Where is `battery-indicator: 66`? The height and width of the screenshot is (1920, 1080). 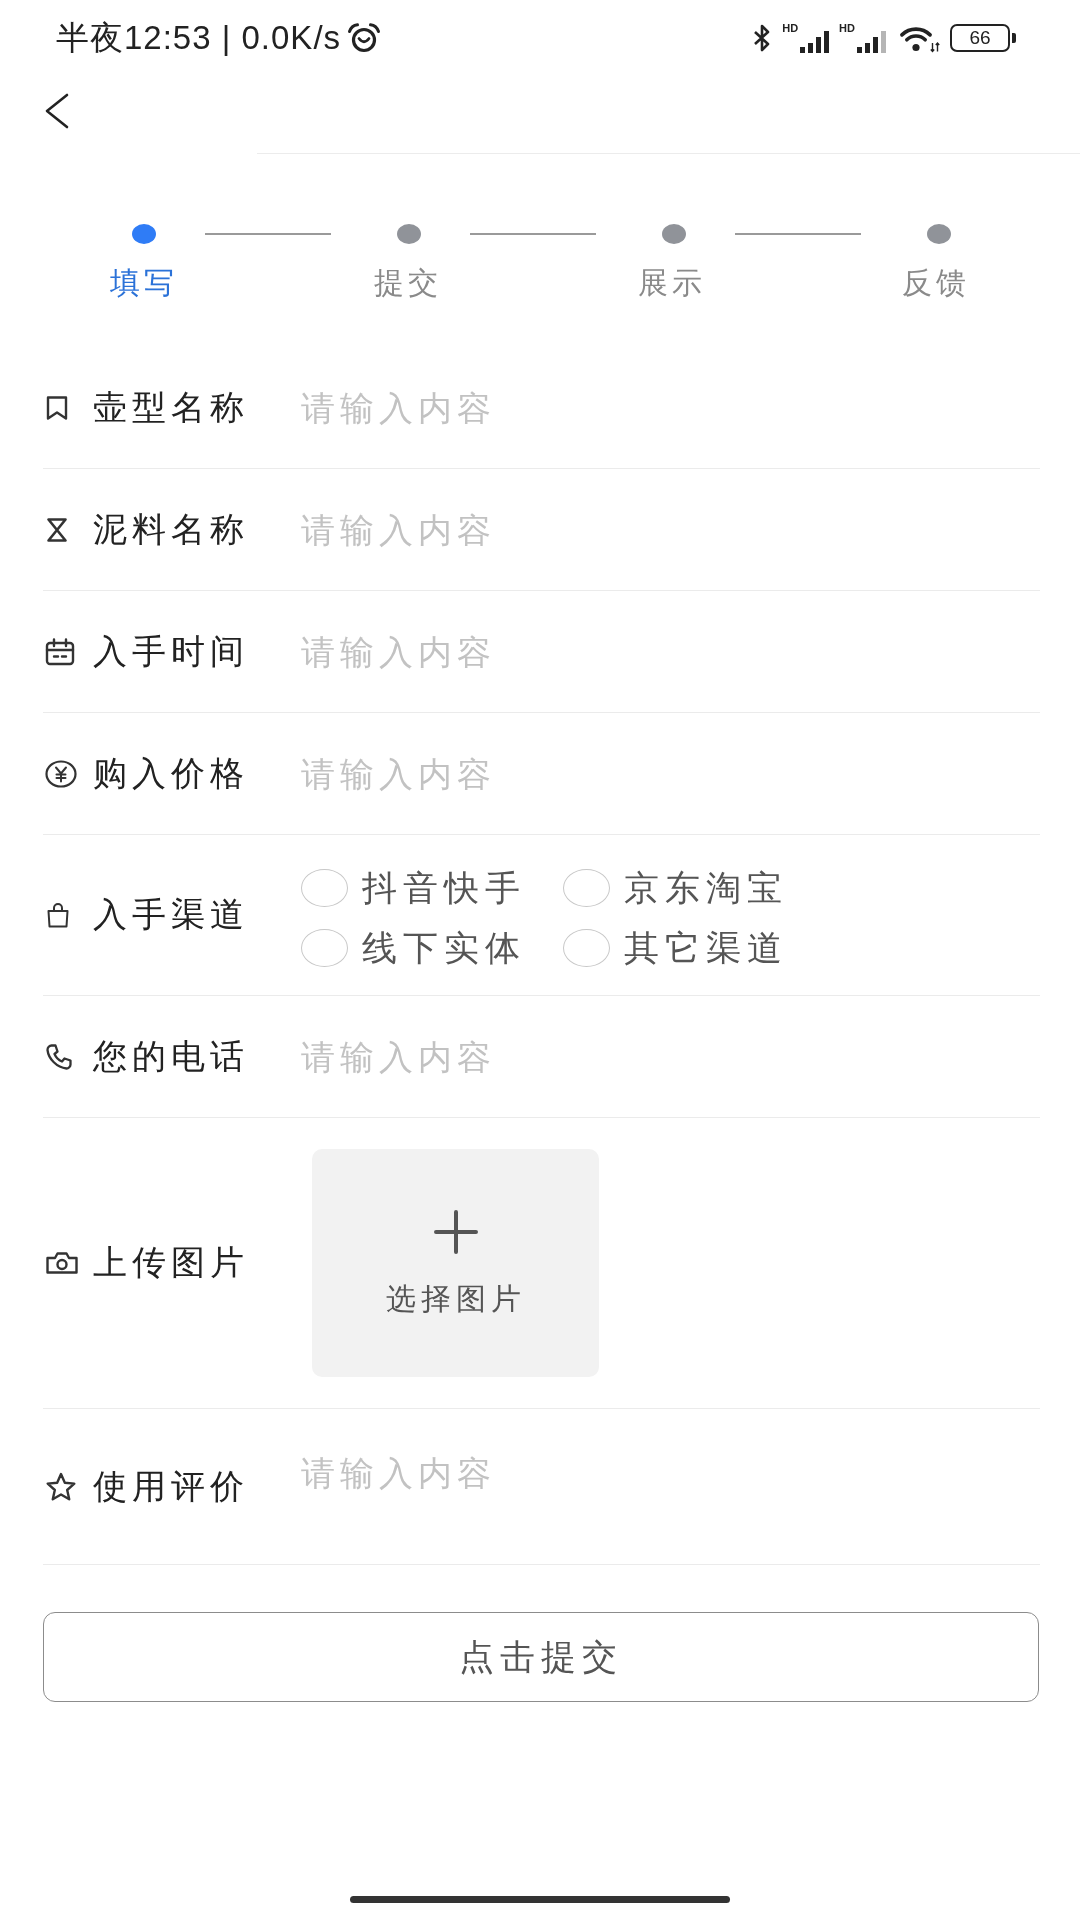
battery-indicator: 66 is located at coordinates (983, 38).